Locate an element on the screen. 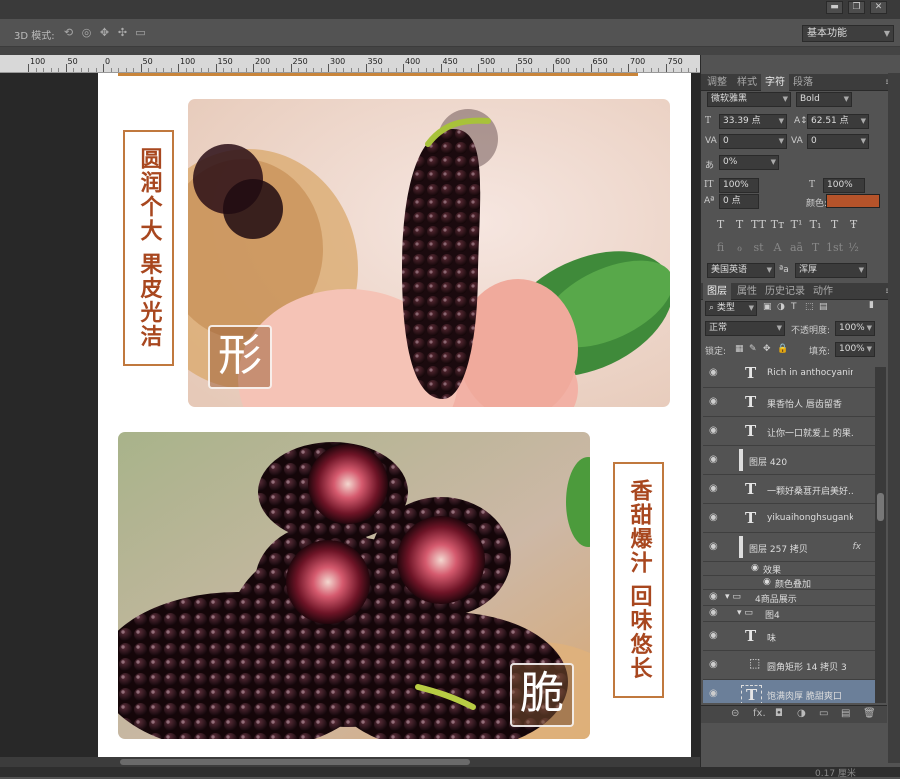  panel-tab: 样式 is located at coordinates (747, 82).